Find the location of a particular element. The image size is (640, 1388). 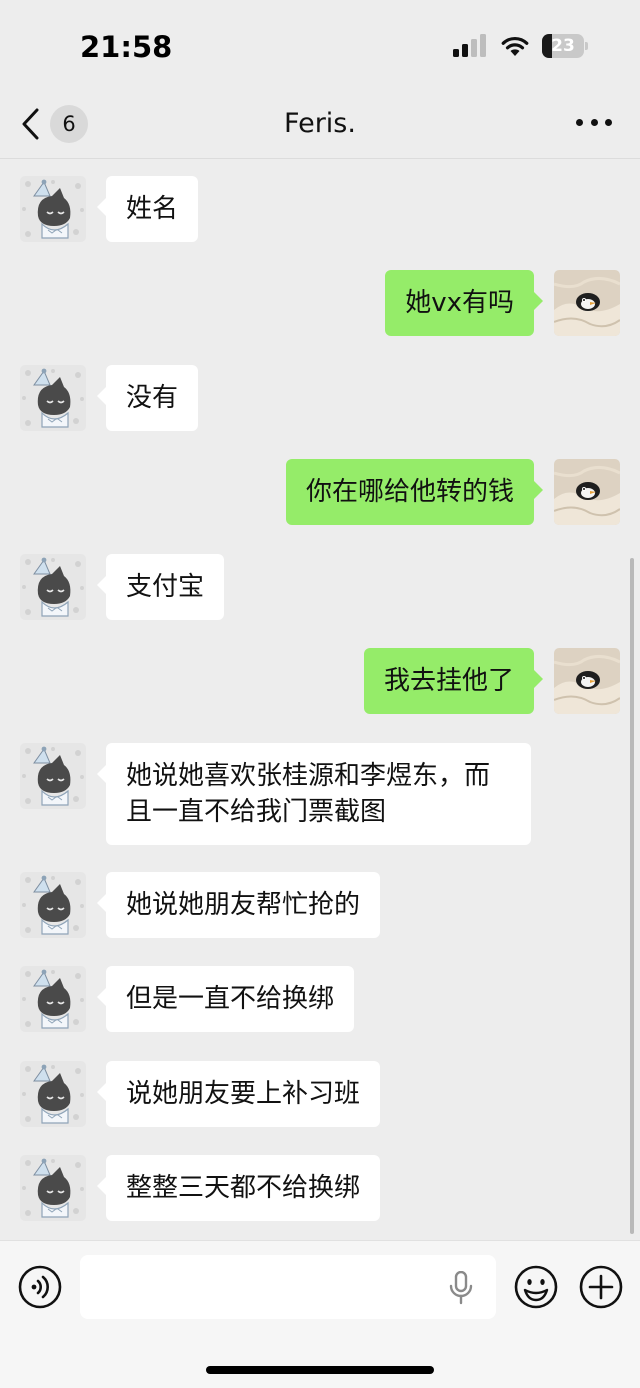

chat-header: 6 Feris. is located at coordinates (320, 127).